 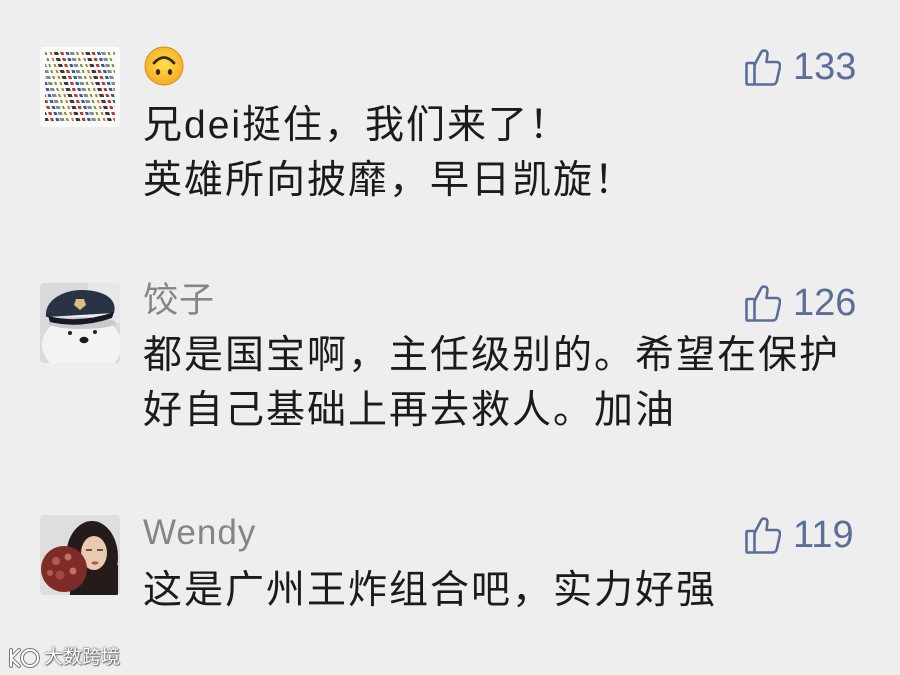 I want to click on comment-line: 这是广州王炸组合吧，实力好强, so click(x=430, y=590).